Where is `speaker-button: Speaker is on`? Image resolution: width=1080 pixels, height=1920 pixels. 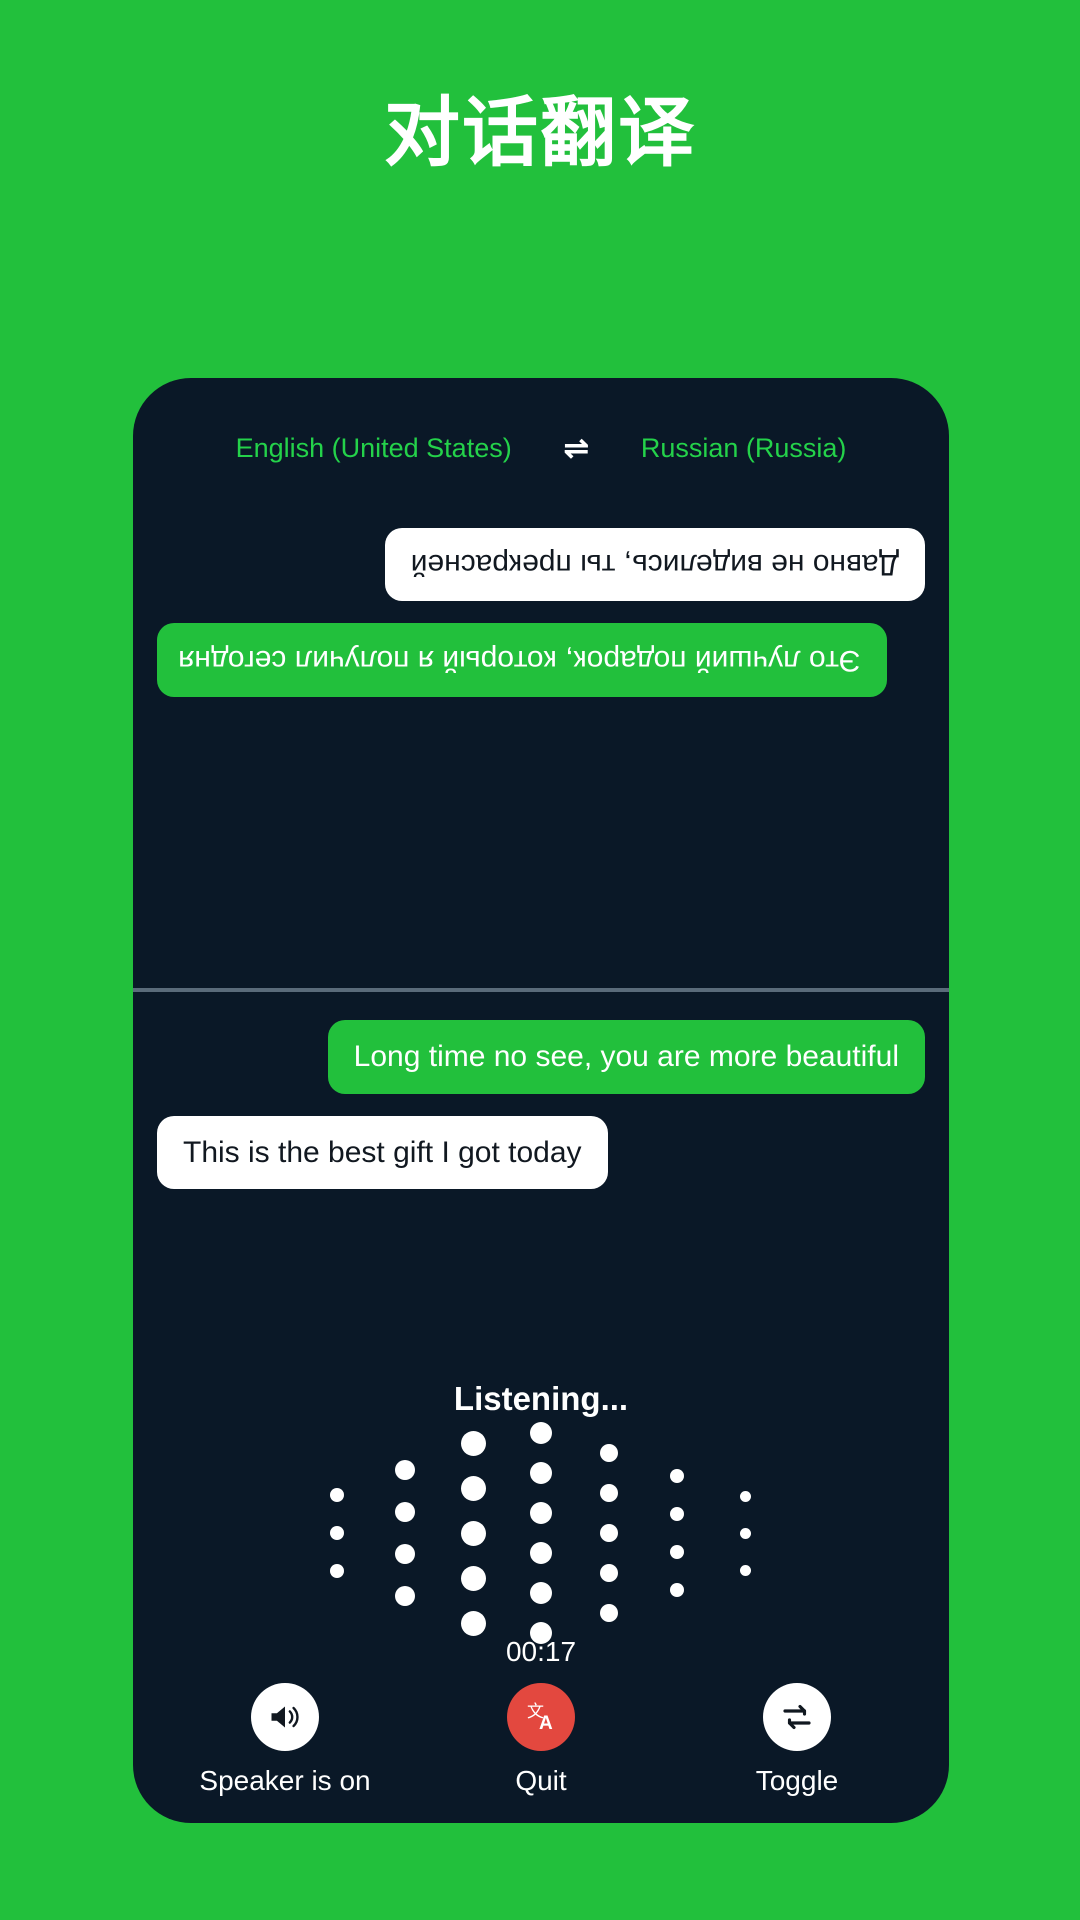
speaker-button: Speaker is on is located at coordinates (285, 1740).